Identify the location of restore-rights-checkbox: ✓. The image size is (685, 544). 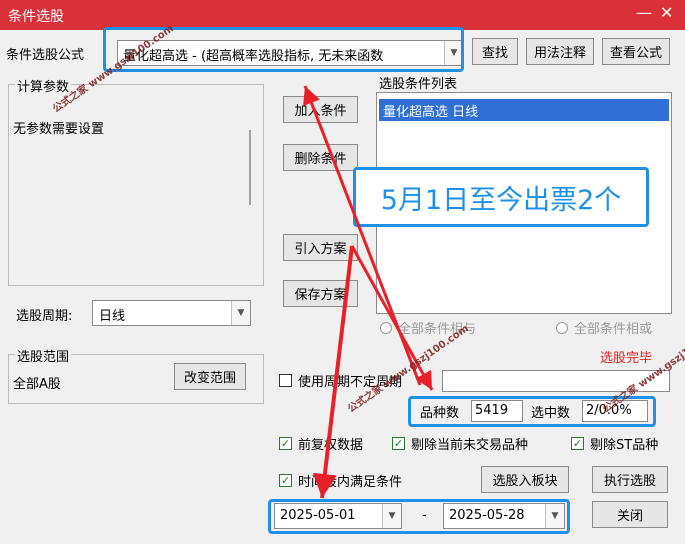
(285, 443).